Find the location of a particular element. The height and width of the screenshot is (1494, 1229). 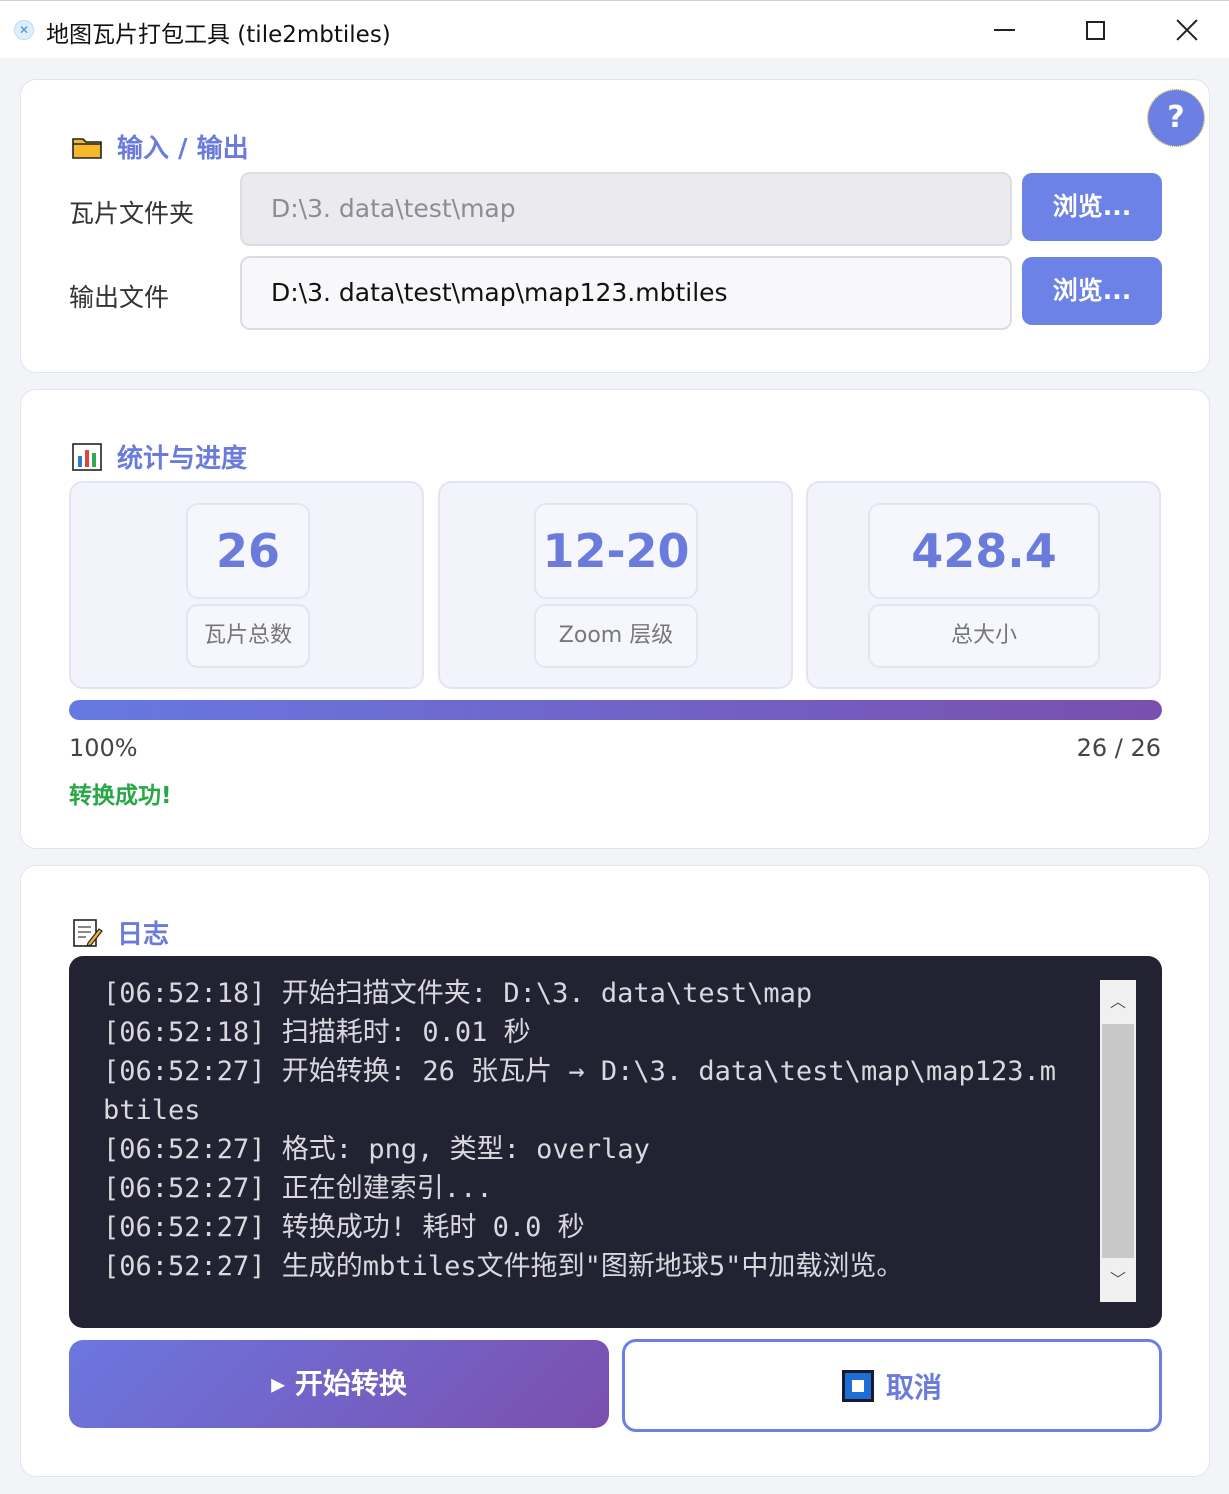

maximize-button is located at coordinates (1095, 30).